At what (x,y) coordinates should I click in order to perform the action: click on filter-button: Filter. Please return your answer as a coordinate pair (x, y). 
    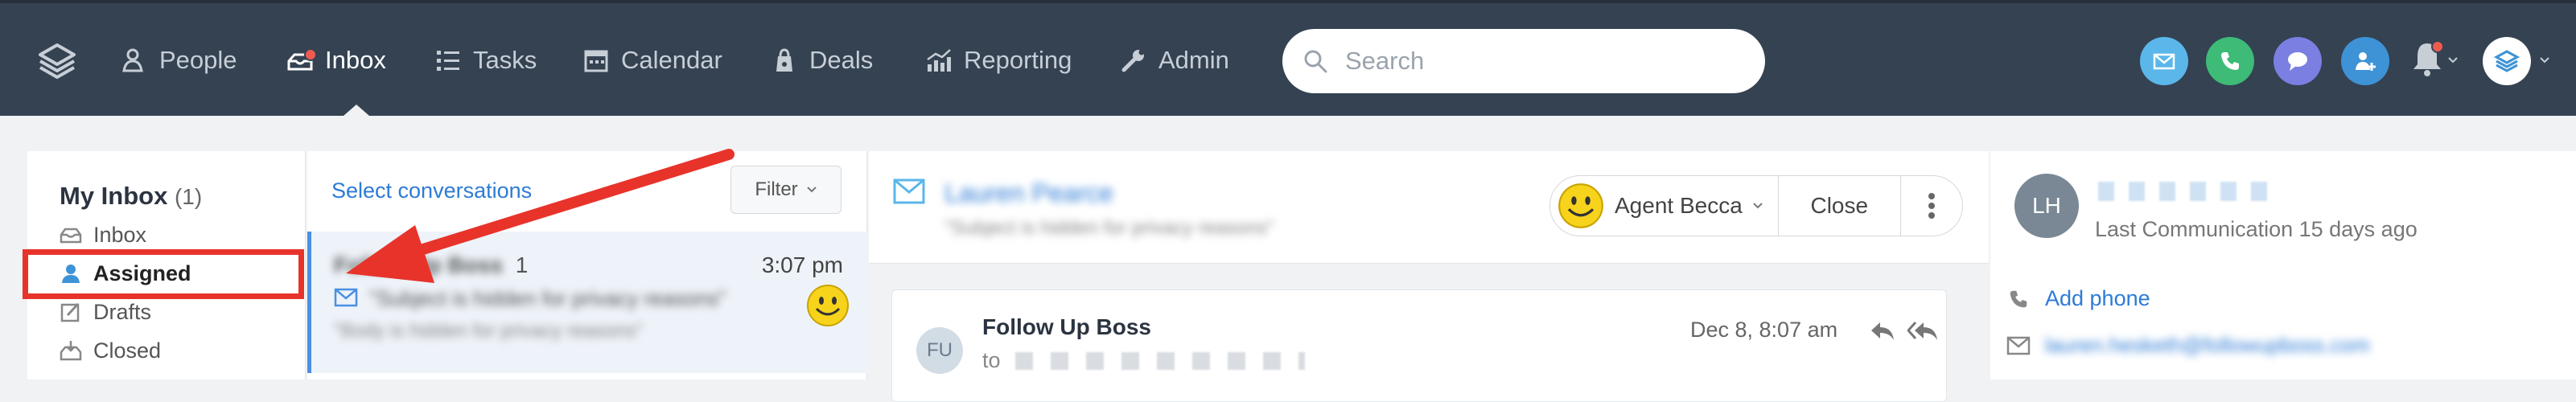
    Looking at the image, I should click on (786, 190).